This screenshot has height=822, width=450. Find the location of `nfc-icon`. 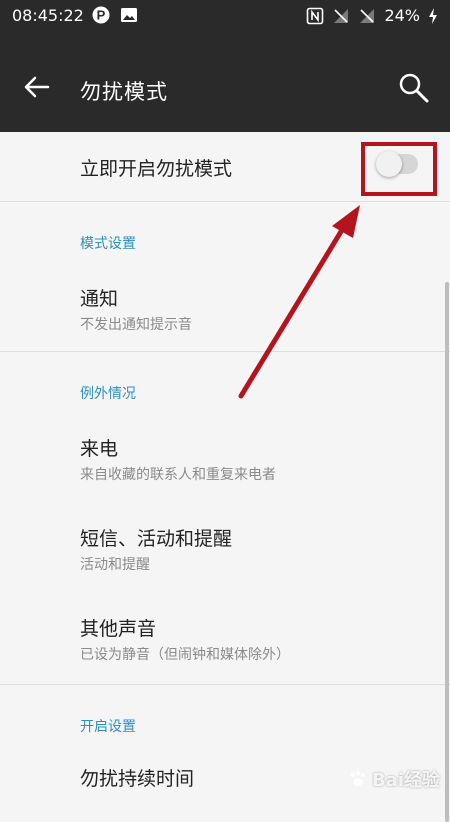

nfc-icon is located at coordinates (315, 15).